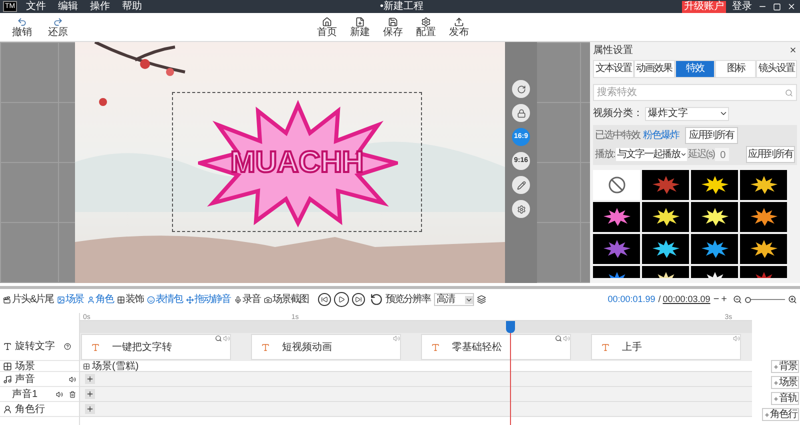 Image resolution: width=800 pixels, height=425 pixels. Describe the element at coordinates (72, 394) in the screenshot. I see `delete-icon` at that location.